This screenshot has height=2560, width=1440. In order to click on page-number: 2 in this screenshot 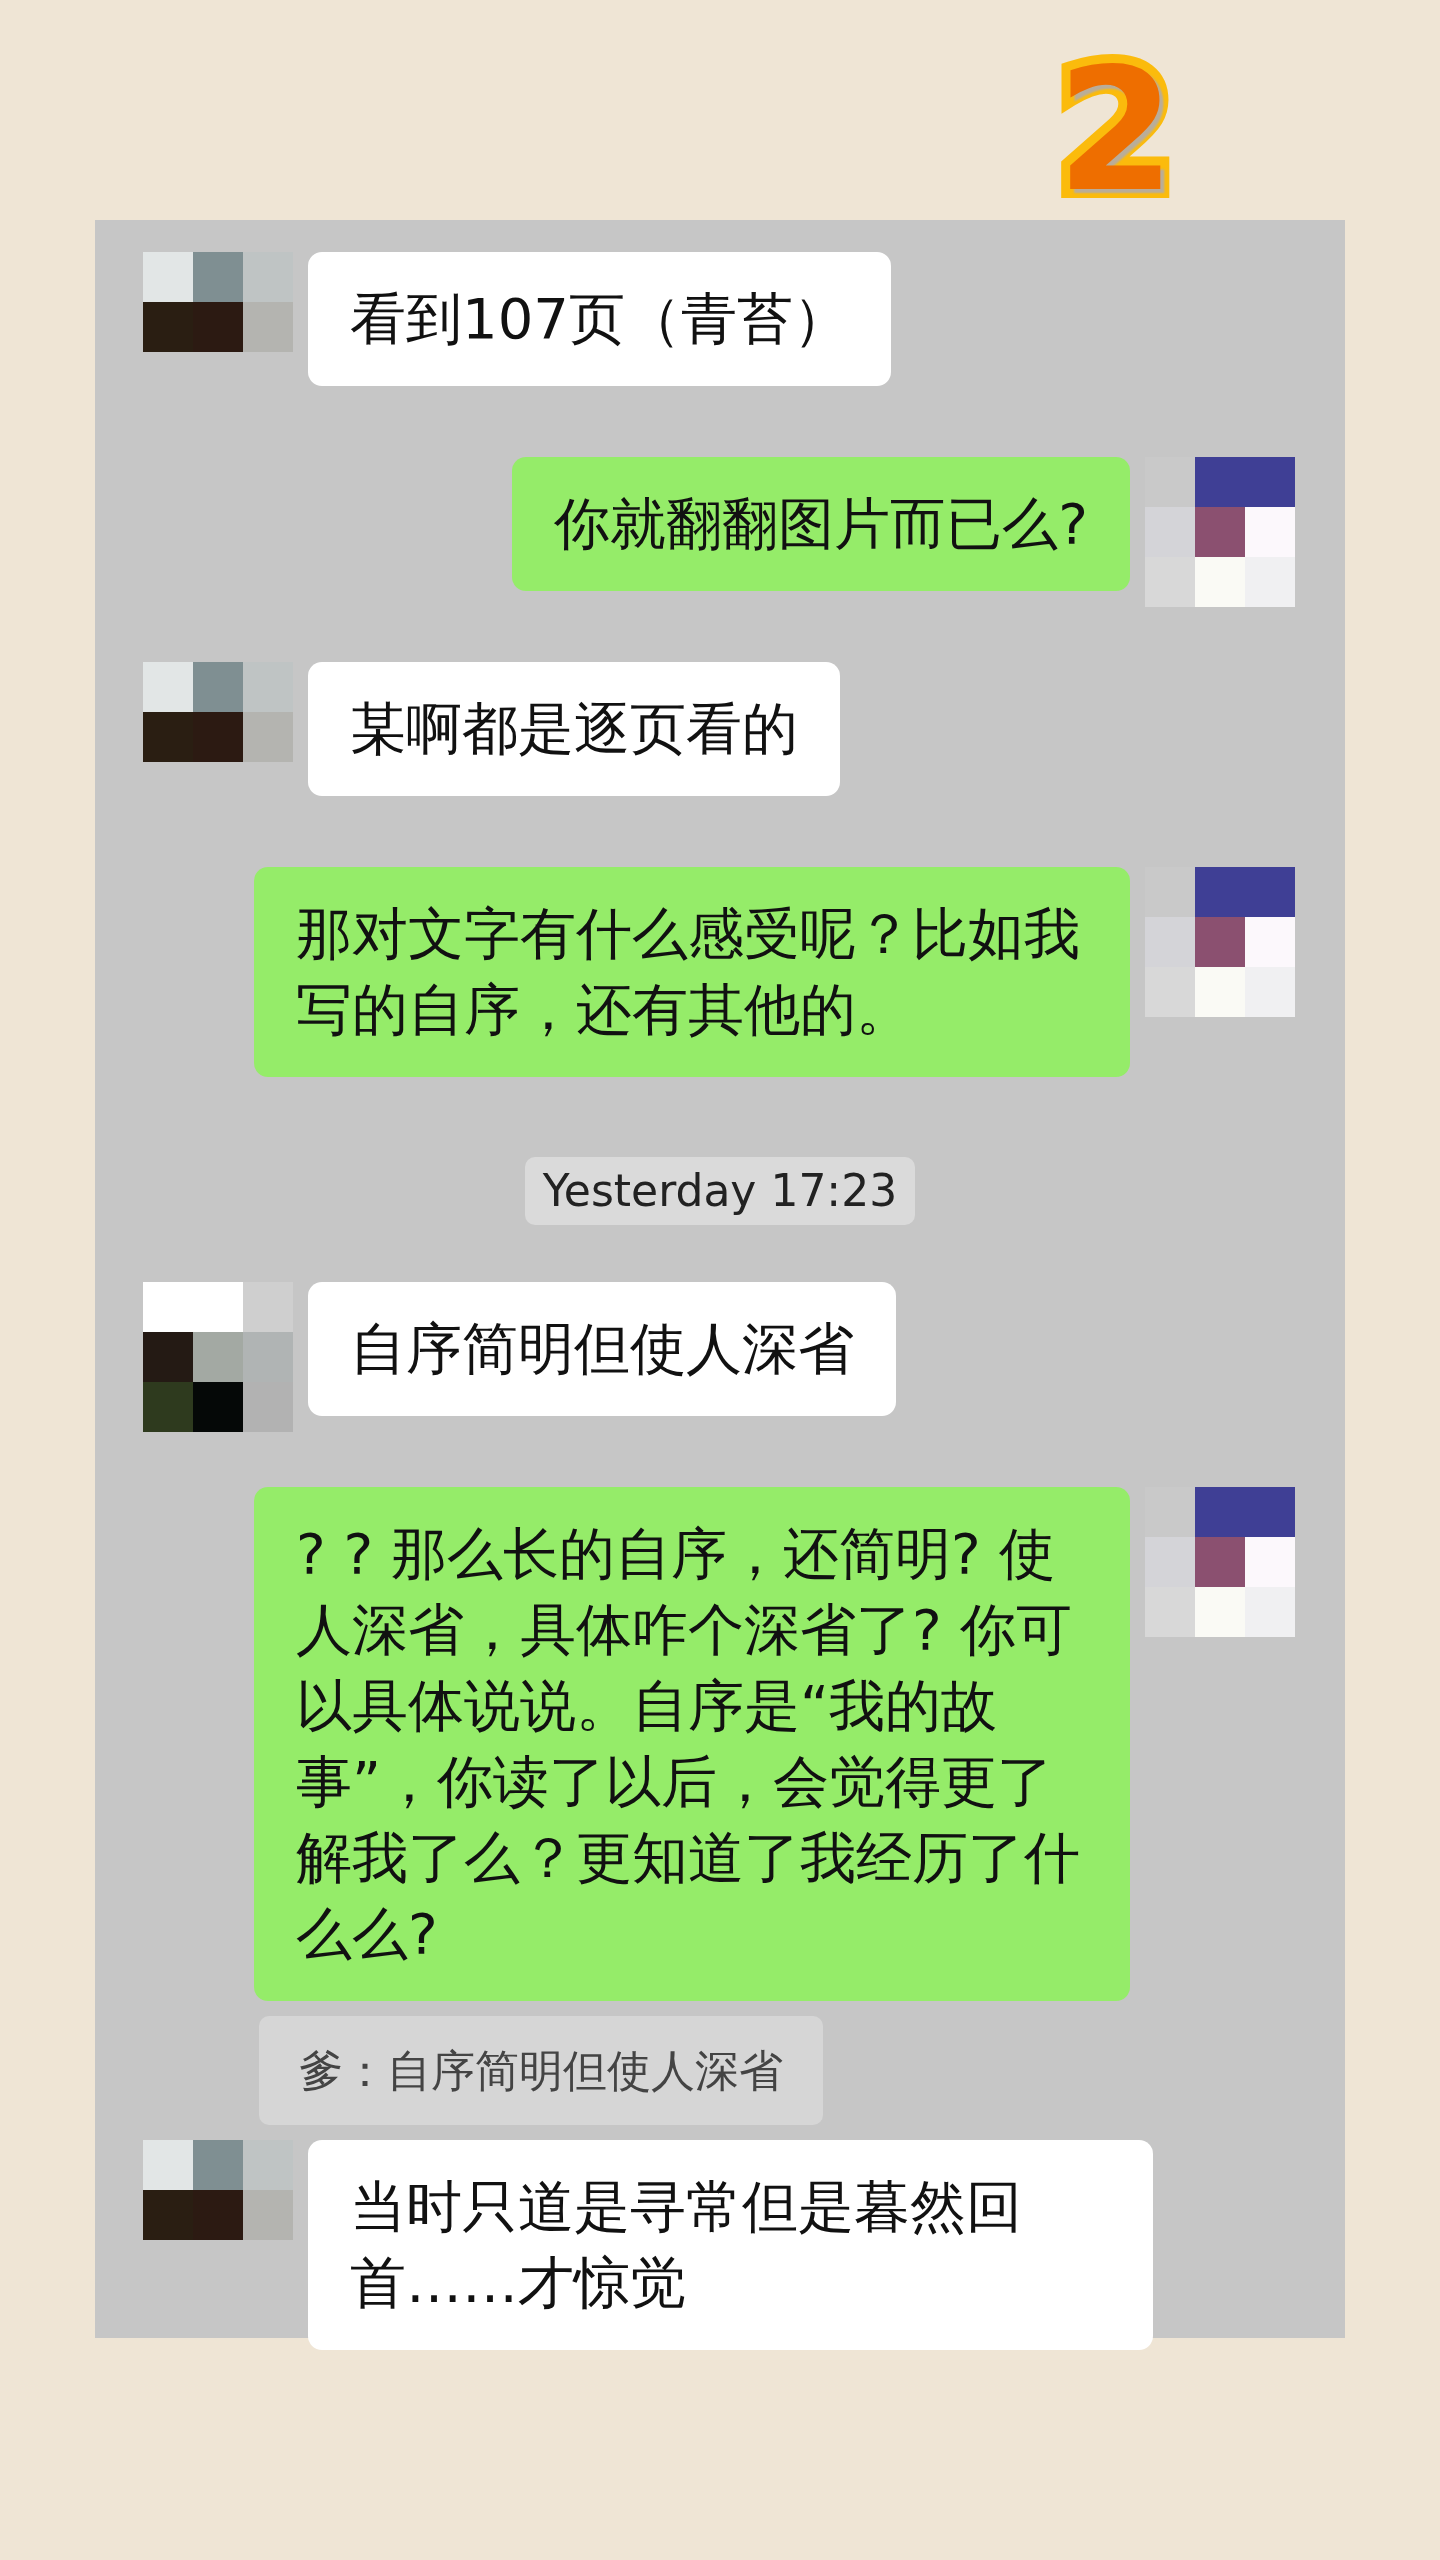, I will do `click(1115, 130)`.